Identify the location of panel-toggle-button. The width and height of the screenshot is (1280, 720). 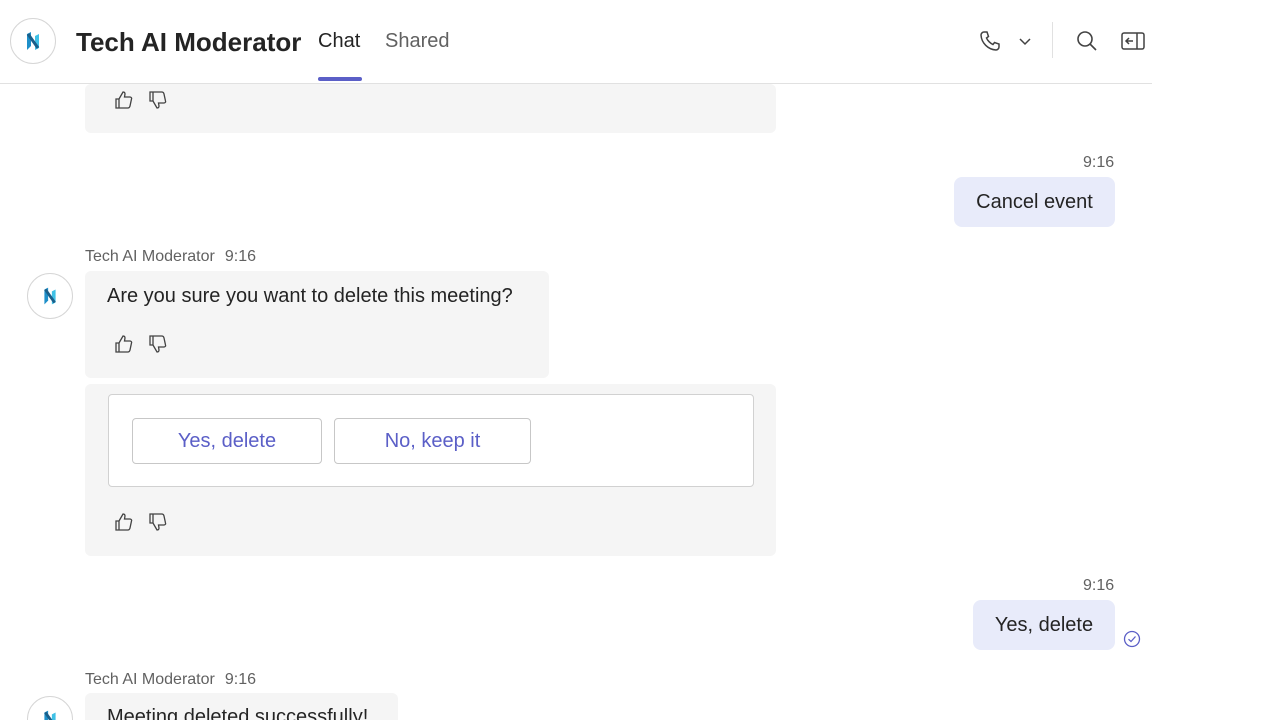
(1133, 41).